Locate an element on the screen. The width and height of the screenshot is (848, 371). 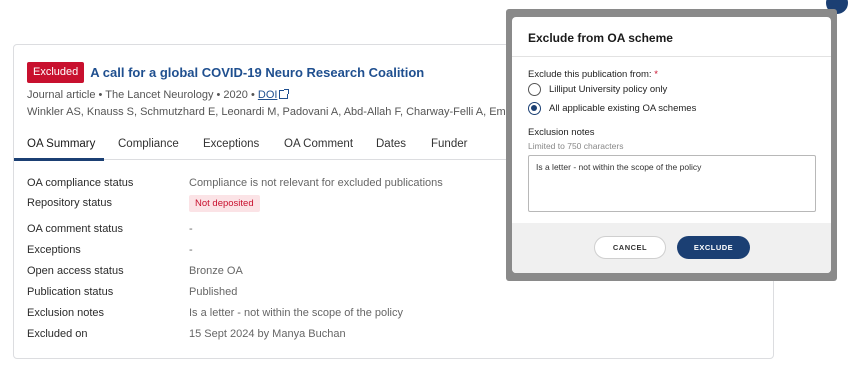
dialog-title: Exclude from OA scheme is located at coordinates (600, 38).